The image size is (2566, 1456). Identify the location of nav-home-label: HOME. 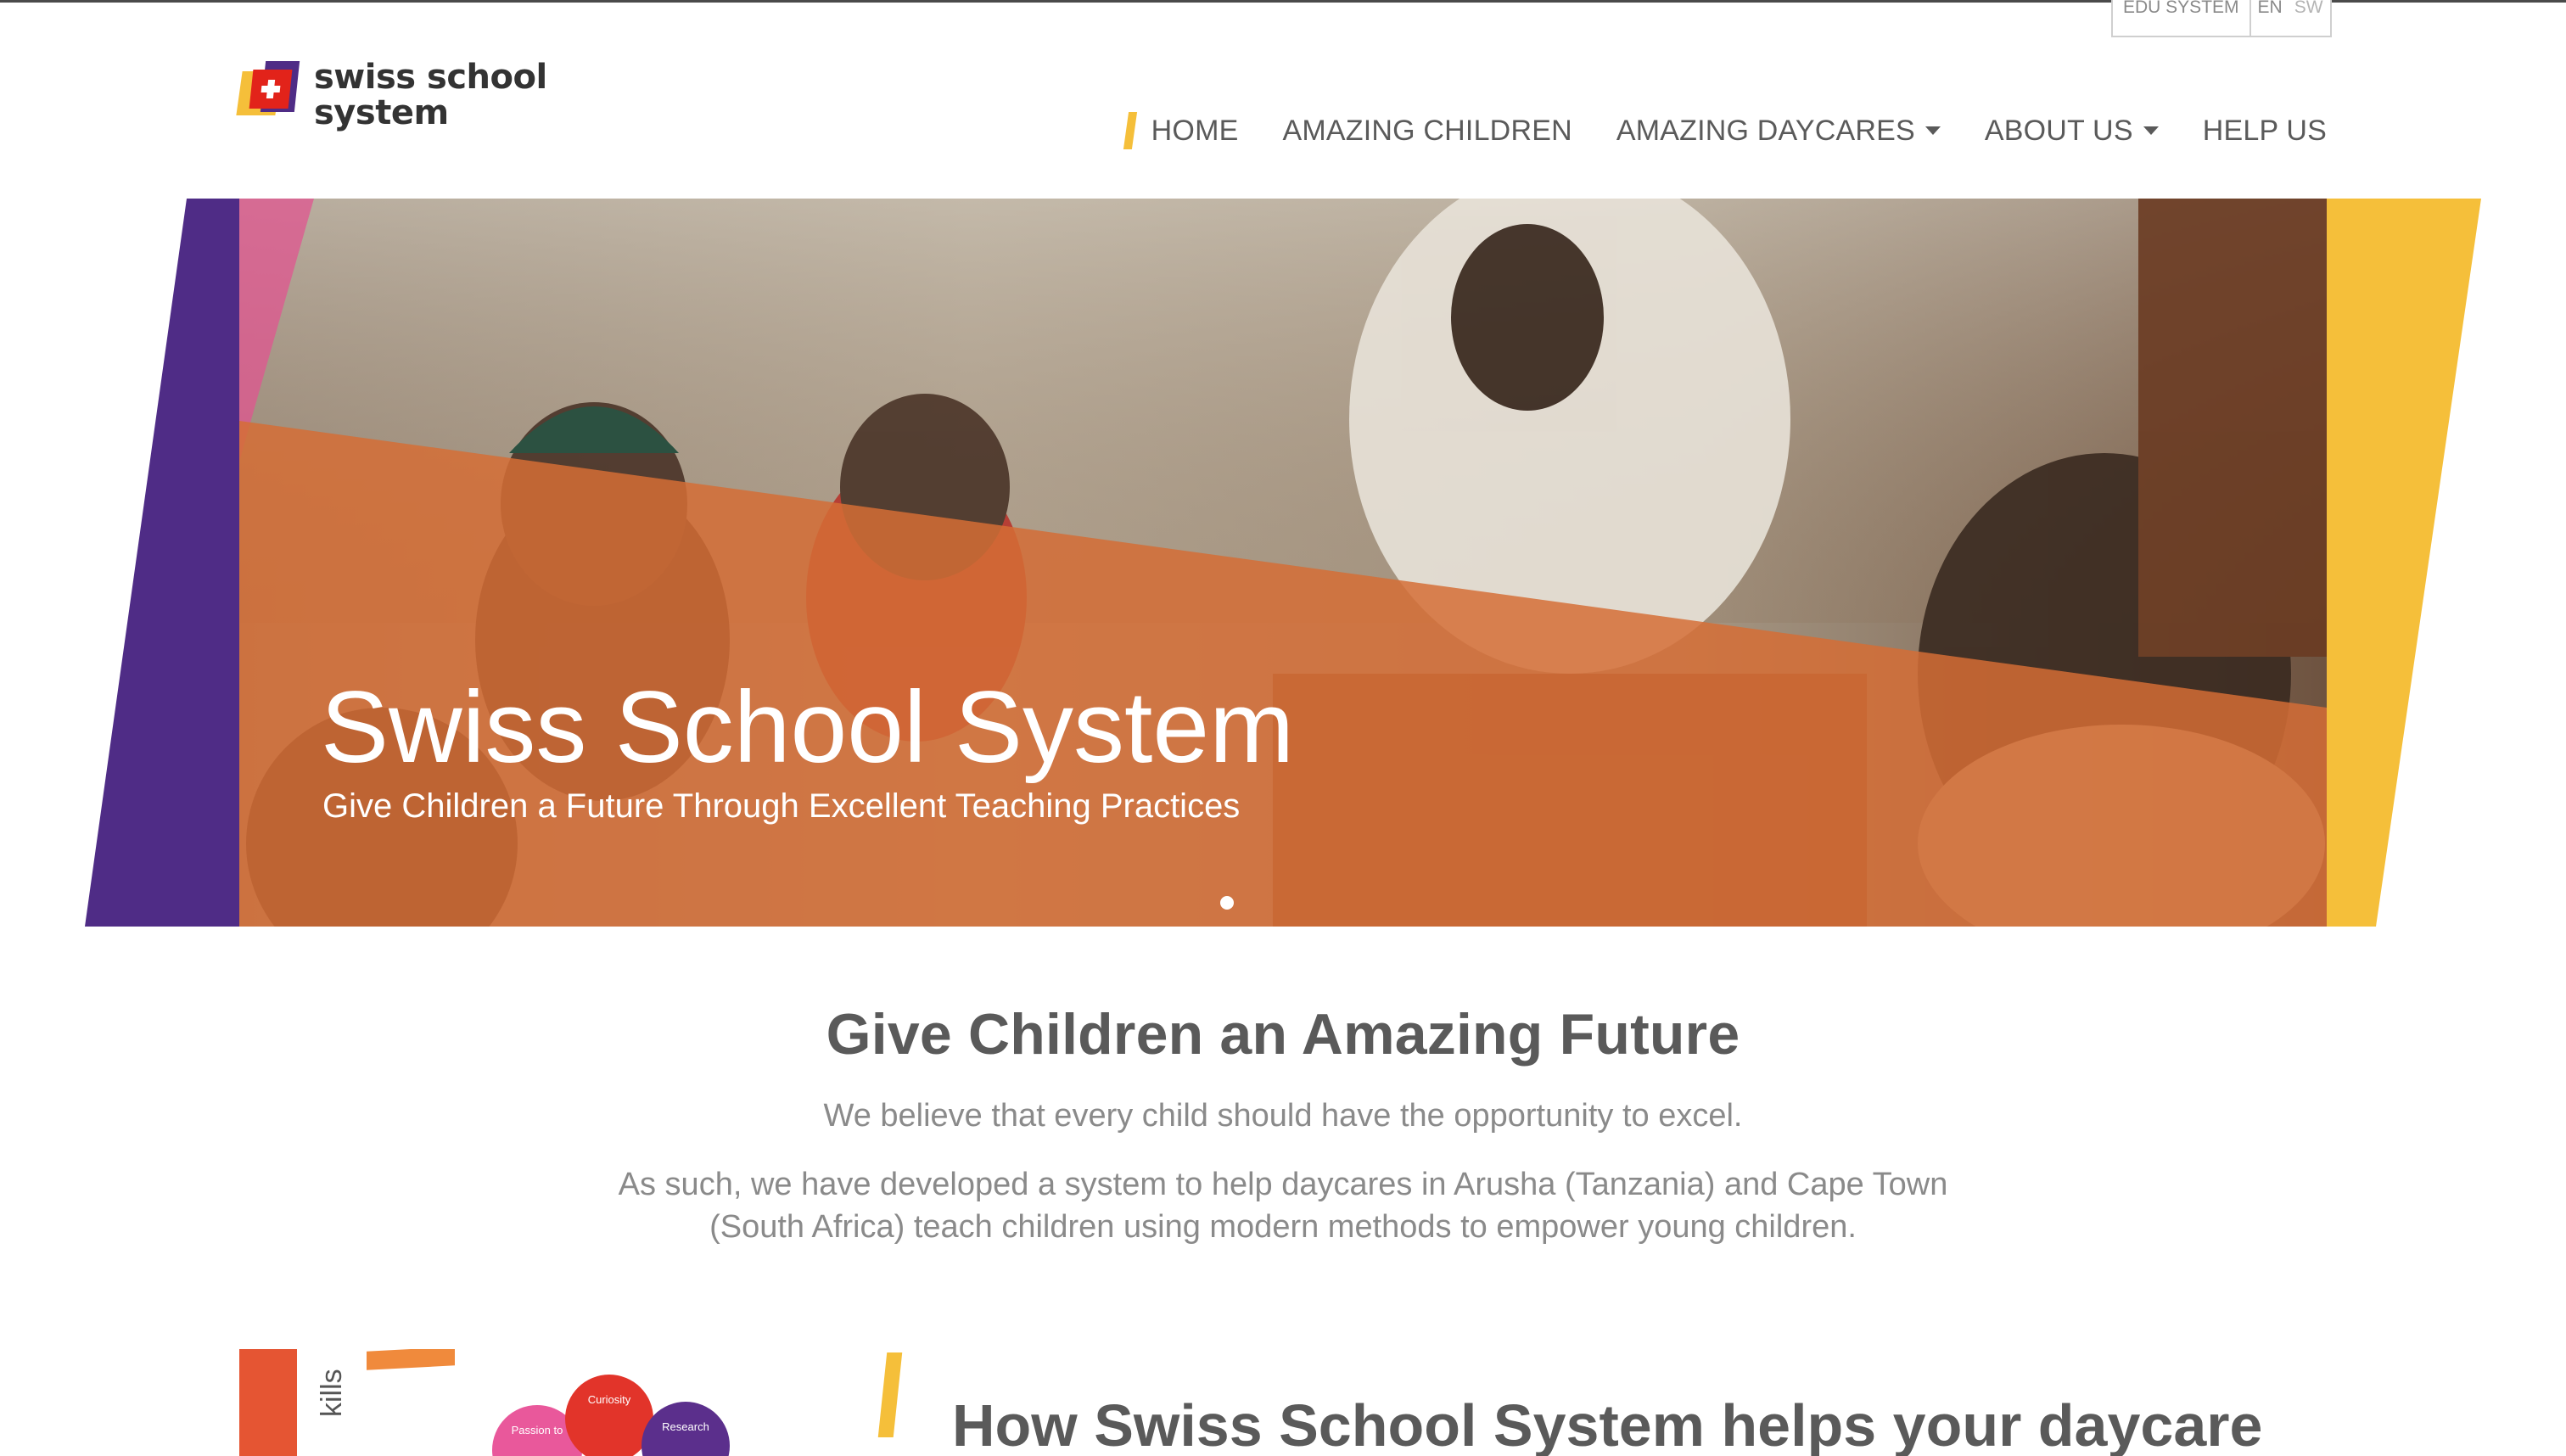
(1195, 131).